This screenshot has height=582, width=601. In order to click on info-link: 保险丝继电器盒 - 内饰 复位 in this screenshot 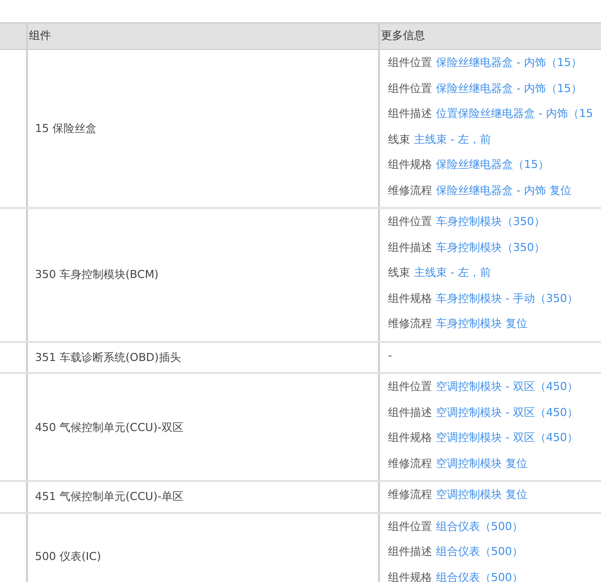, I will do `click(504, 190)`.